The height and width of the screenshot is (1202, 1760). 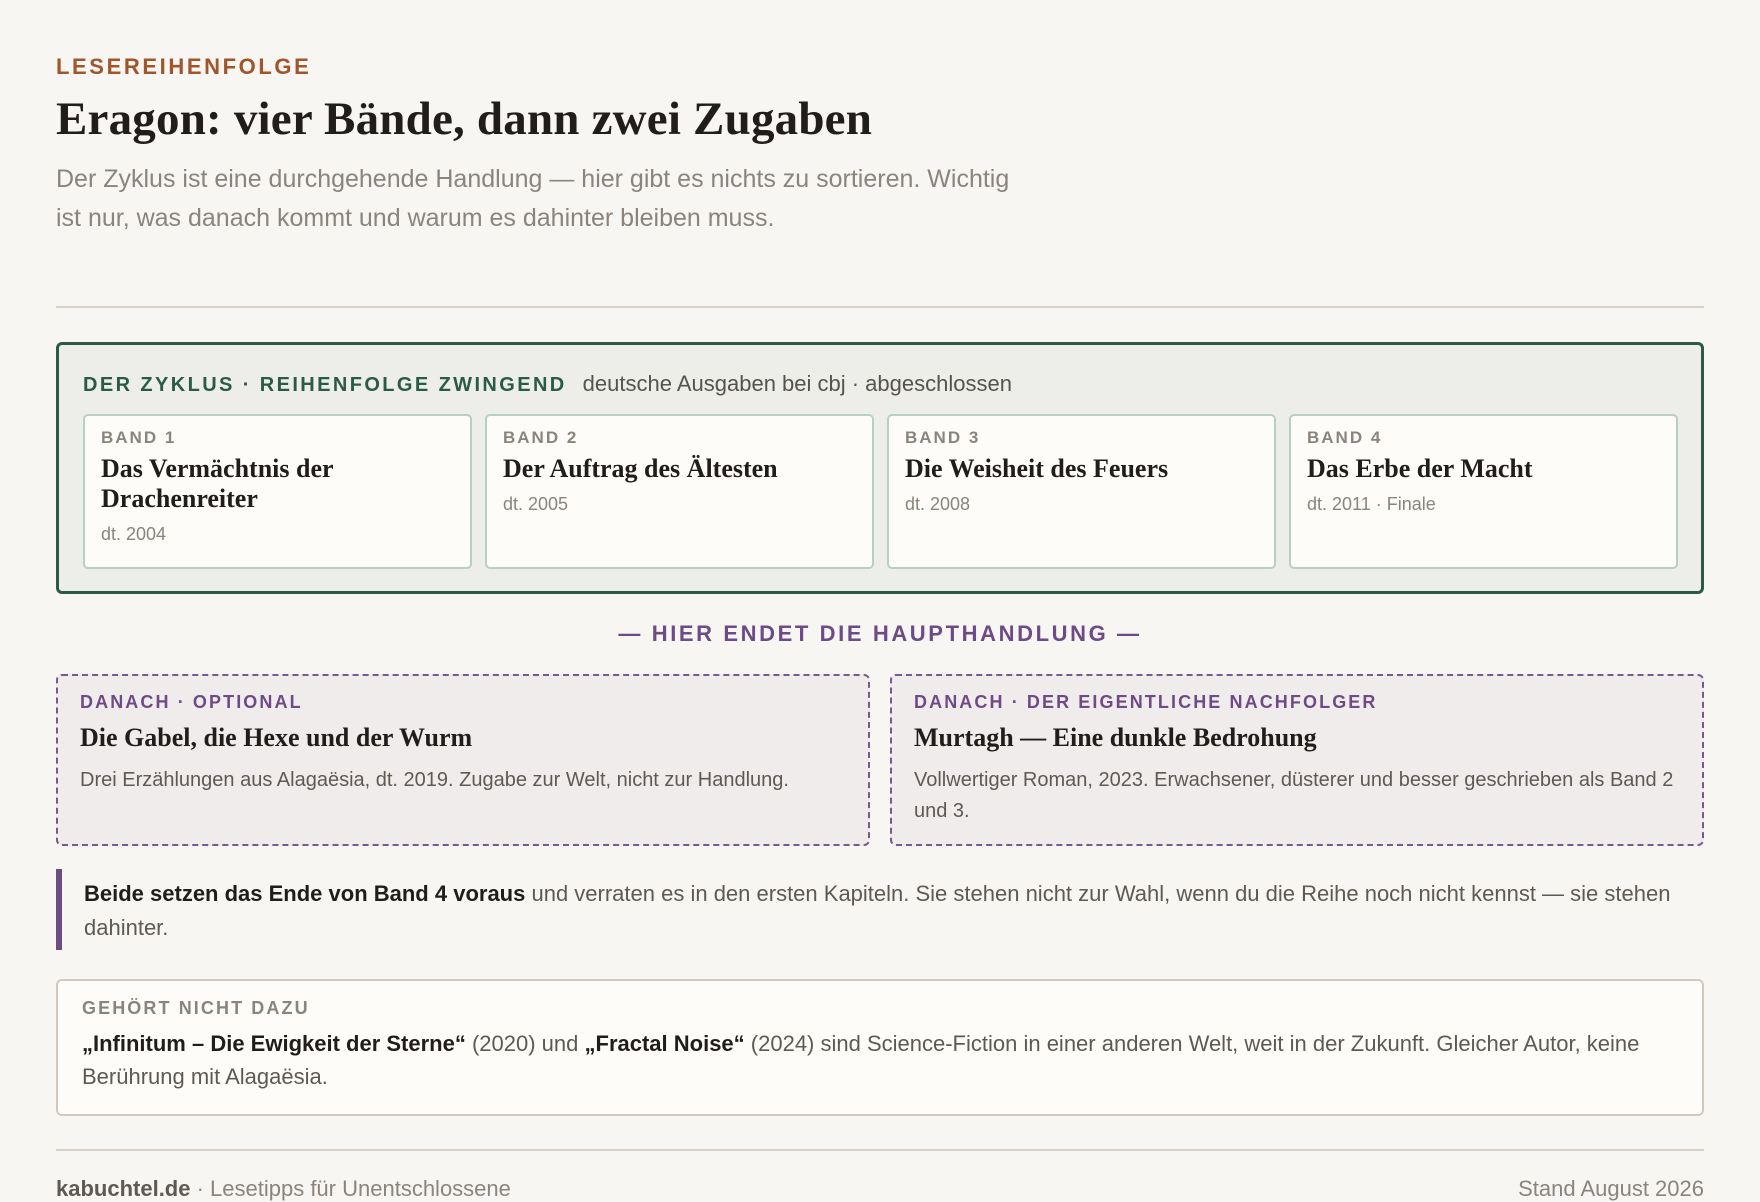 I want to click on cycle-label: DER ZYKLUS · REIHENFOLGE ZWINGEND, so click(x=325, y=385).